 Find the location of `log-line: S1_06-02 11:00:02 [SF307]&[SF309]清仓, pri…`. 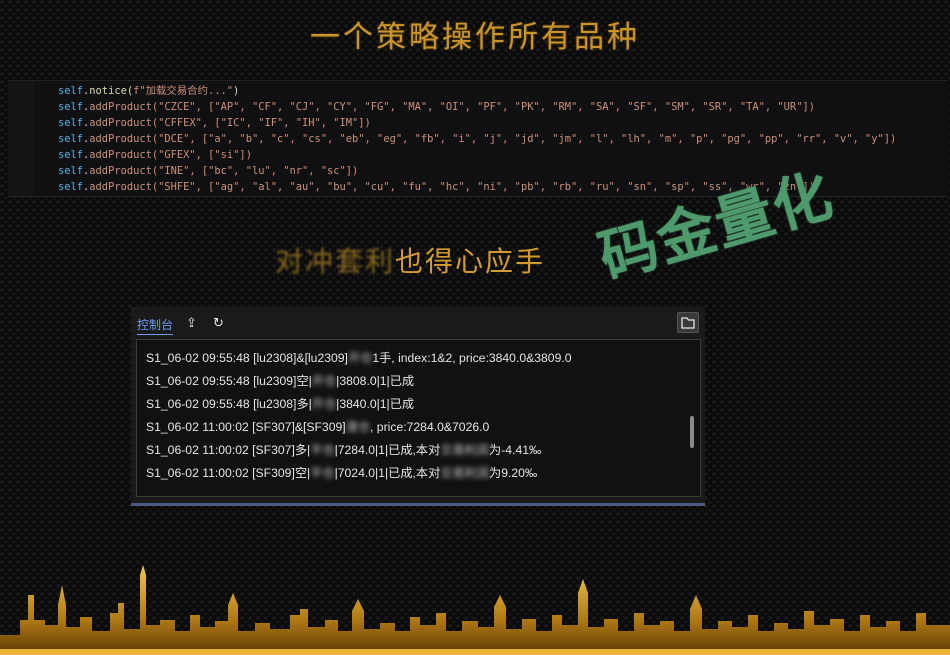

log-line: S1_06-02 11:00:02 [SF307]&[SF309]清仓, pri… is located at coordinates (318, 427).